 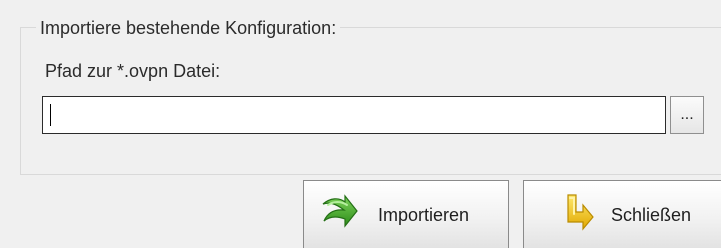 What do you see at coordinates (580, 212) in the screenshot?
I see `yellow-arrow-back-icon` at bounding box center [580, 212].